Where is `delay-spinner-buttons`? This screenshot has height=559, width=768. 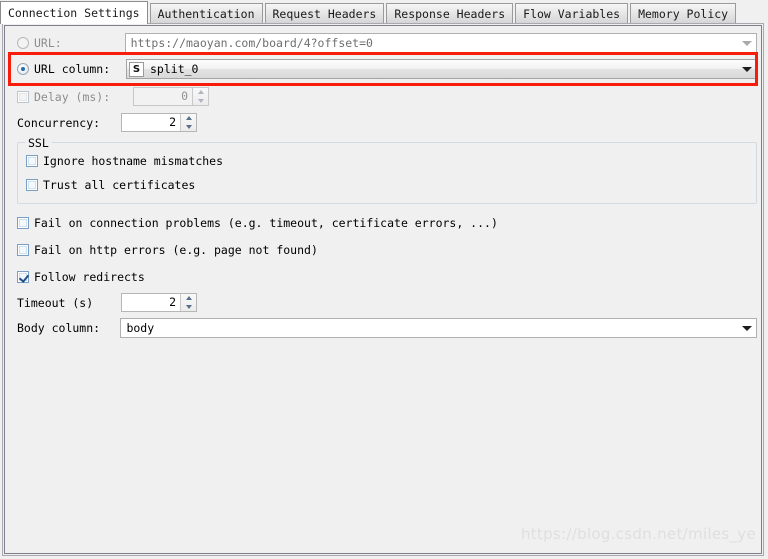
delay-spinner-buttons is located at coordinates (200, 96).